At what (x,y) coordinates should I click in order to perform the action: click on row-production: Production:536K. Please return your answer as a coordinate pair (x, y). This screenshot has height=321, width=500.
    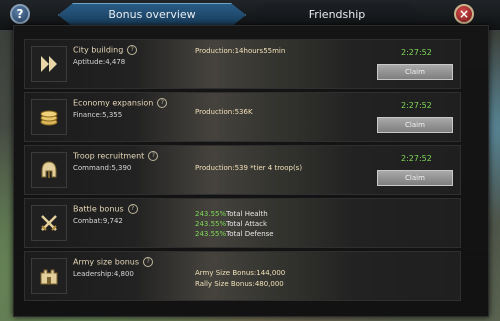
    Looking at the image, I should click on (224, 112).